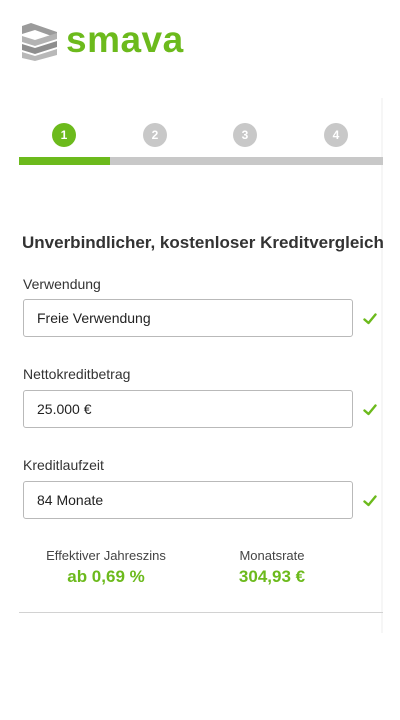 Image resolution: width=400 pixels, height=720 pixels. Describe the element at coordinates (188, 500) in the screenshot. I see `kreditlaufzeit-select: 84 Monate` at that location.